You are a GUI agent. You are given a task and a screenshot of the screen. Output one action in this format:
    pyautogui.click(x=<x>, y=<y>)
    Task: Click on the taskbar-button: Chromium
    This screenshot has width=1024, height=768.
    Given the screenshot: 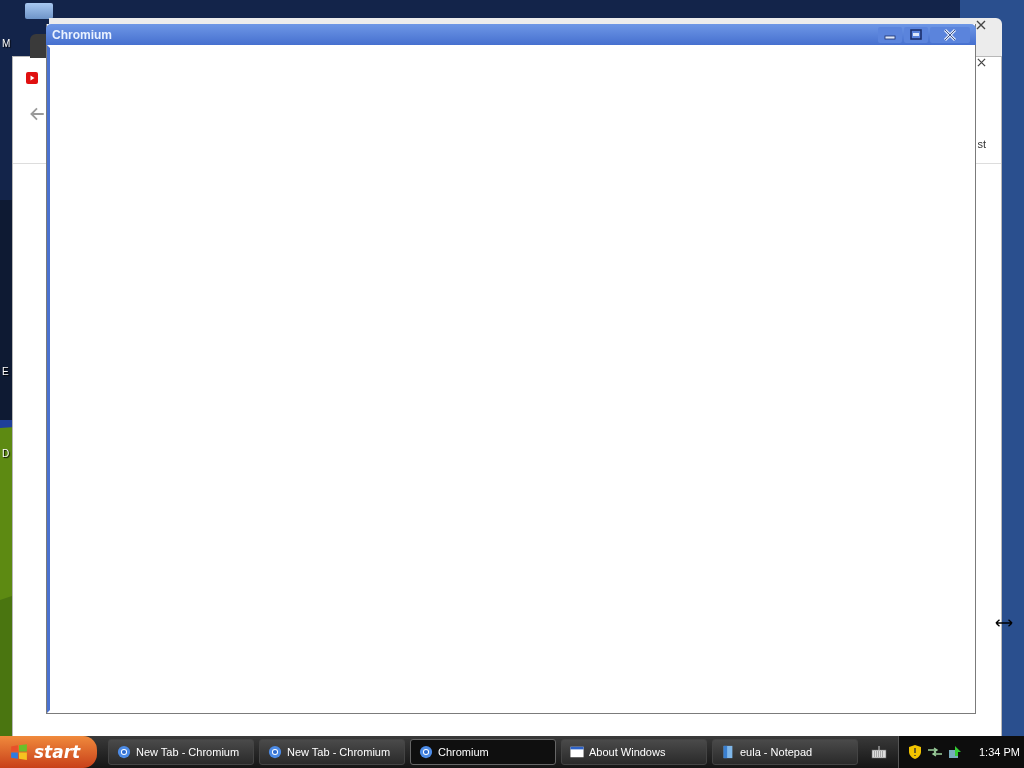 What is the action you would take?
    pyautogui.click(x=483, y=752)
    